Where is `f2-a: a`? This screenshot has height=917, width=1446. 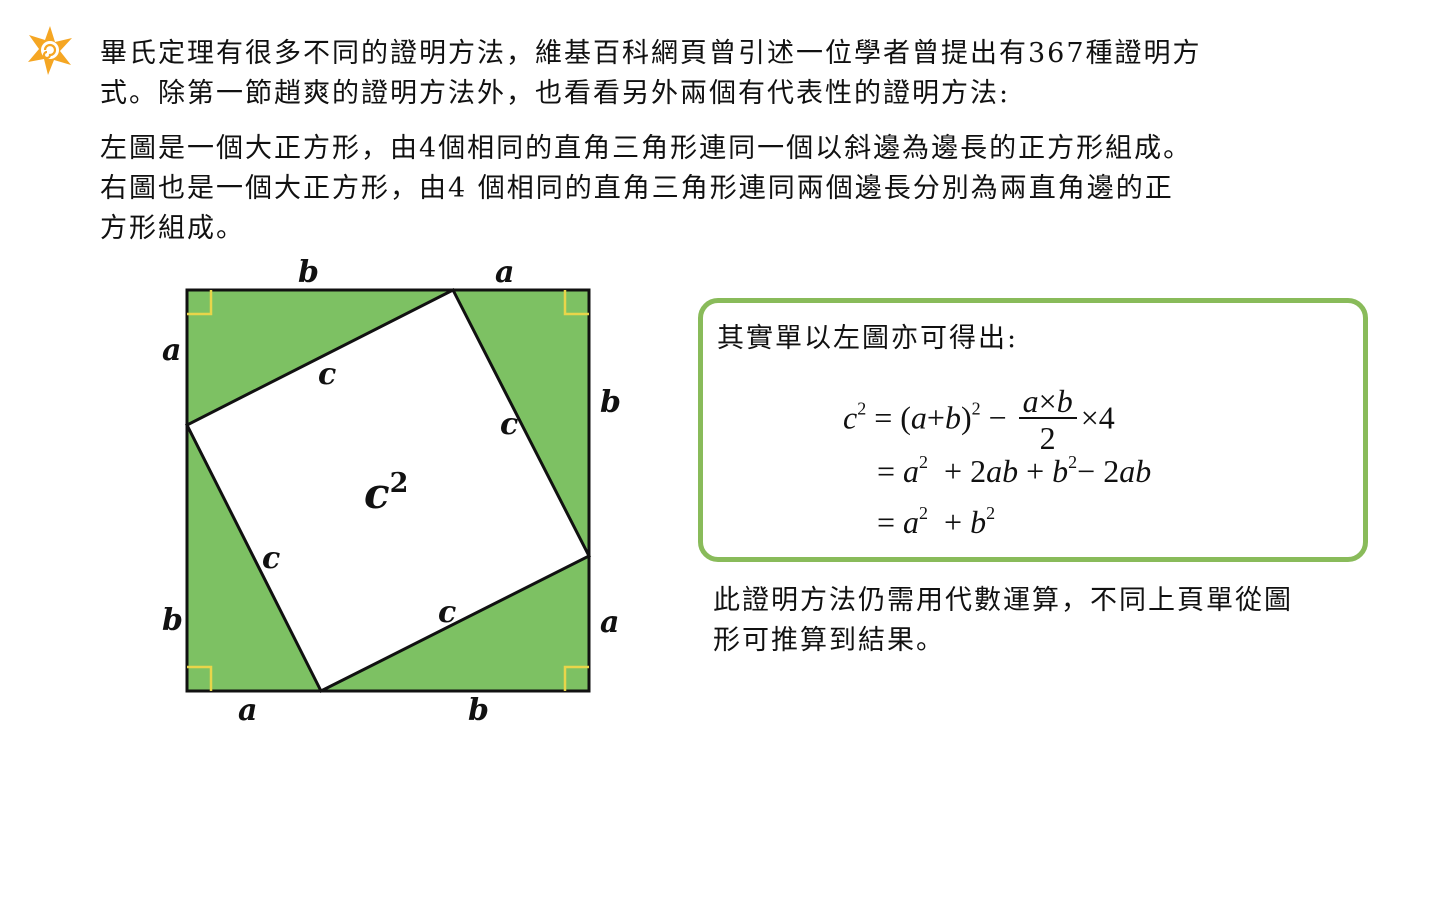 f2-a: a is located at coordinates (911, 471).